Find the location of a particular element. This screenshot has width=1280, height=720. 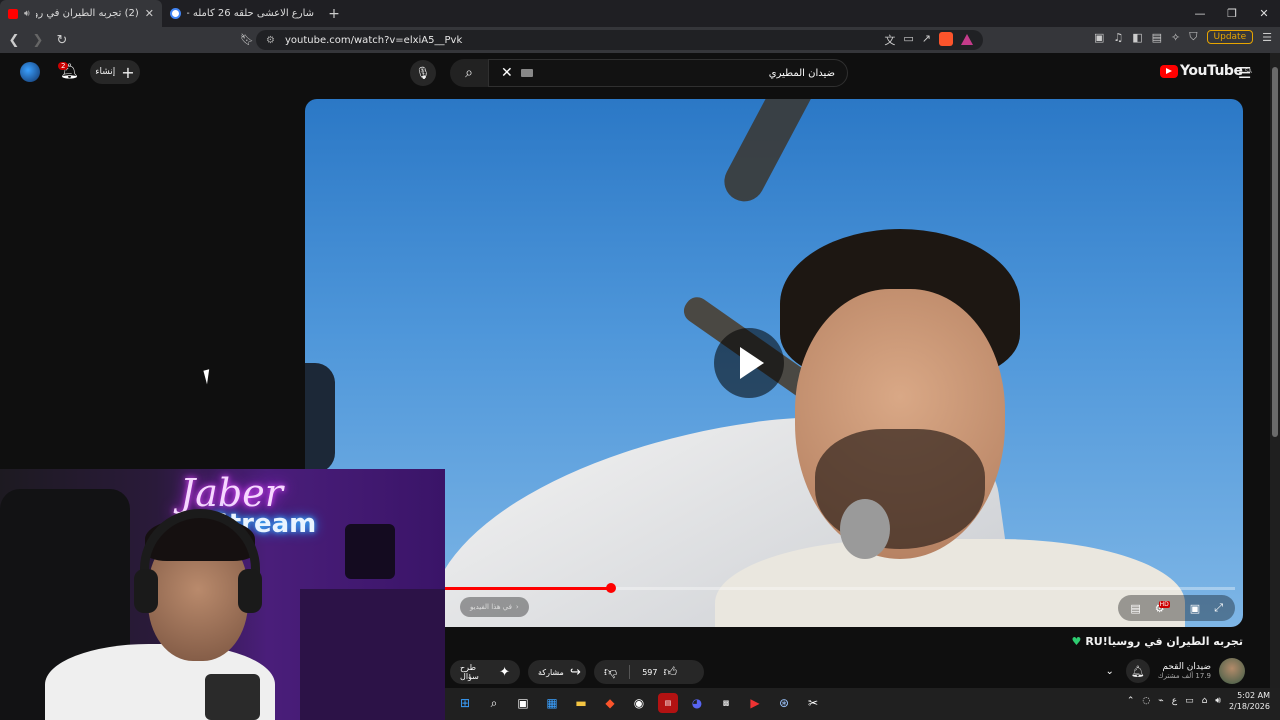

brave-rewards-icon is located at coordinates (967, 39).